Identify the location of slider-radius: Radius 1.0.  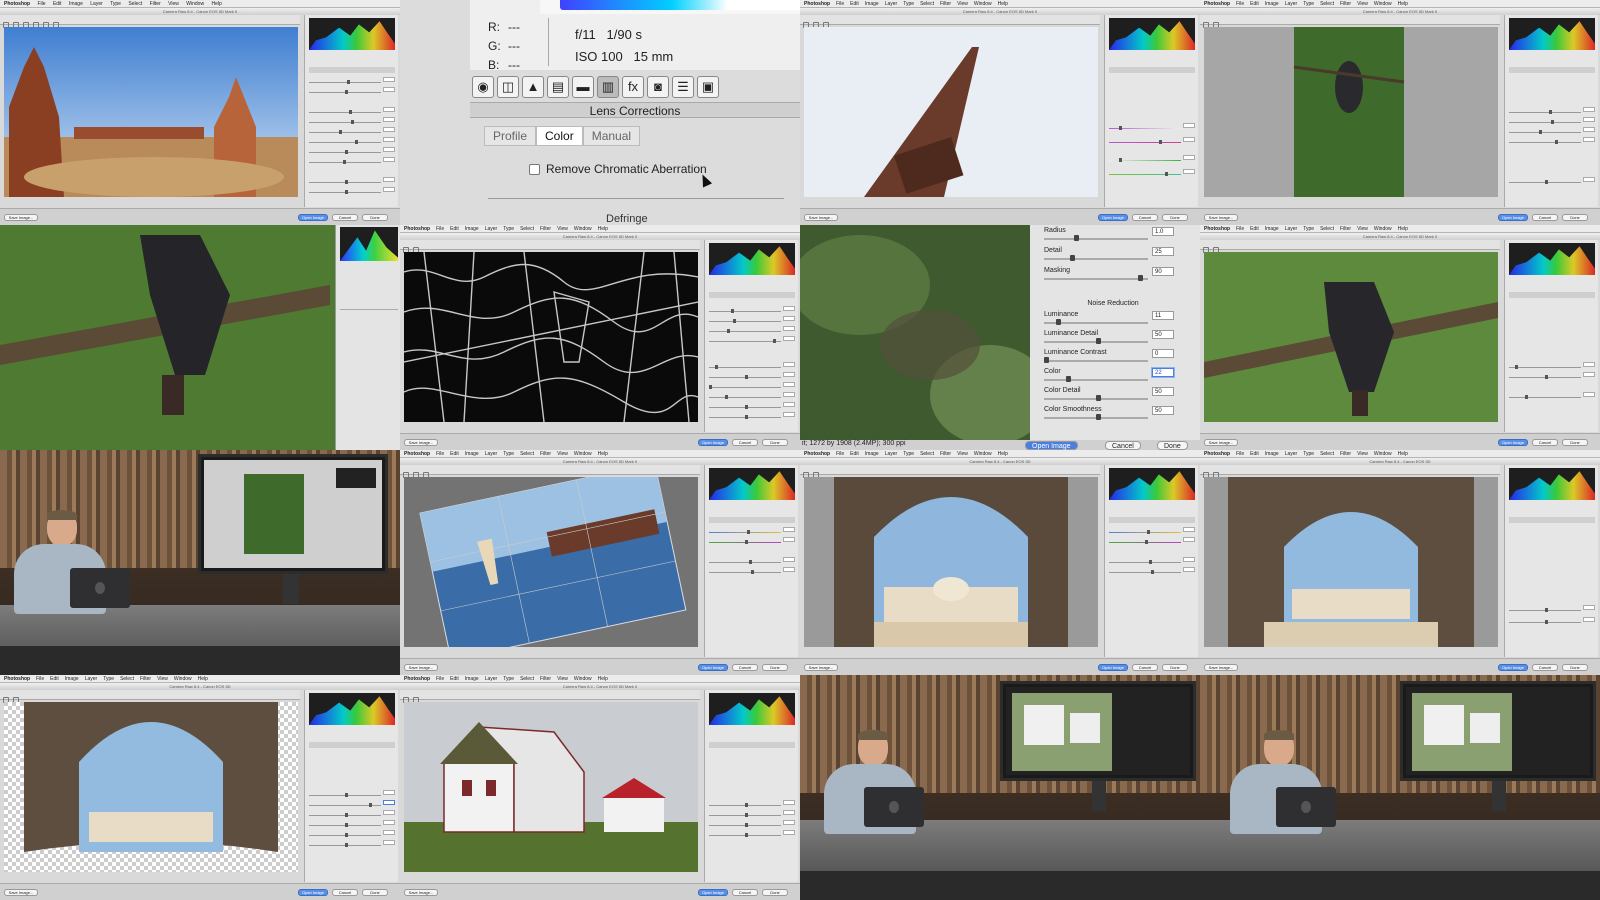
(1113, 236).